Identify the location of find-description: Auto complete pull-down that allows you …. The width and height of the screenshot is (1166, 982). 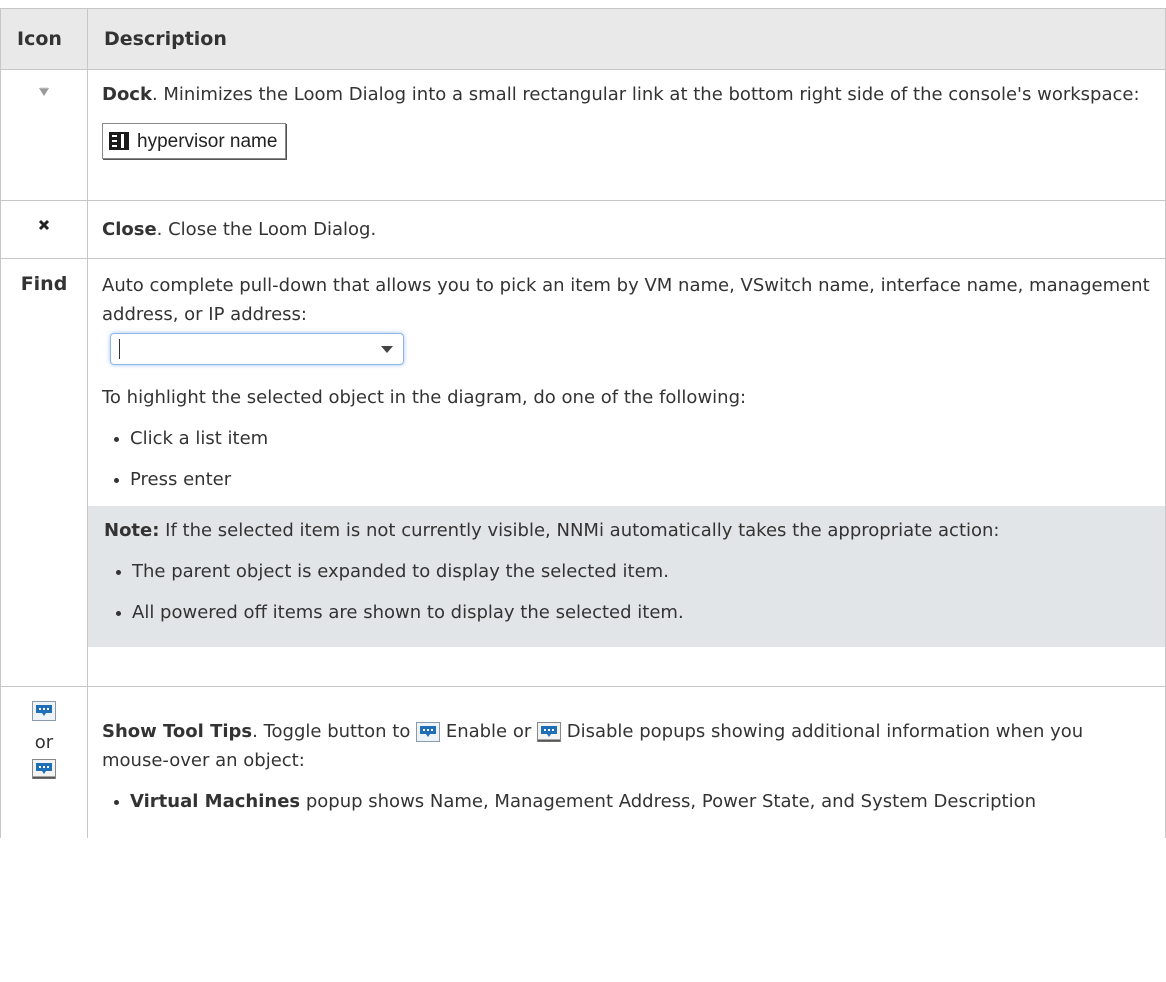
(626, 300).